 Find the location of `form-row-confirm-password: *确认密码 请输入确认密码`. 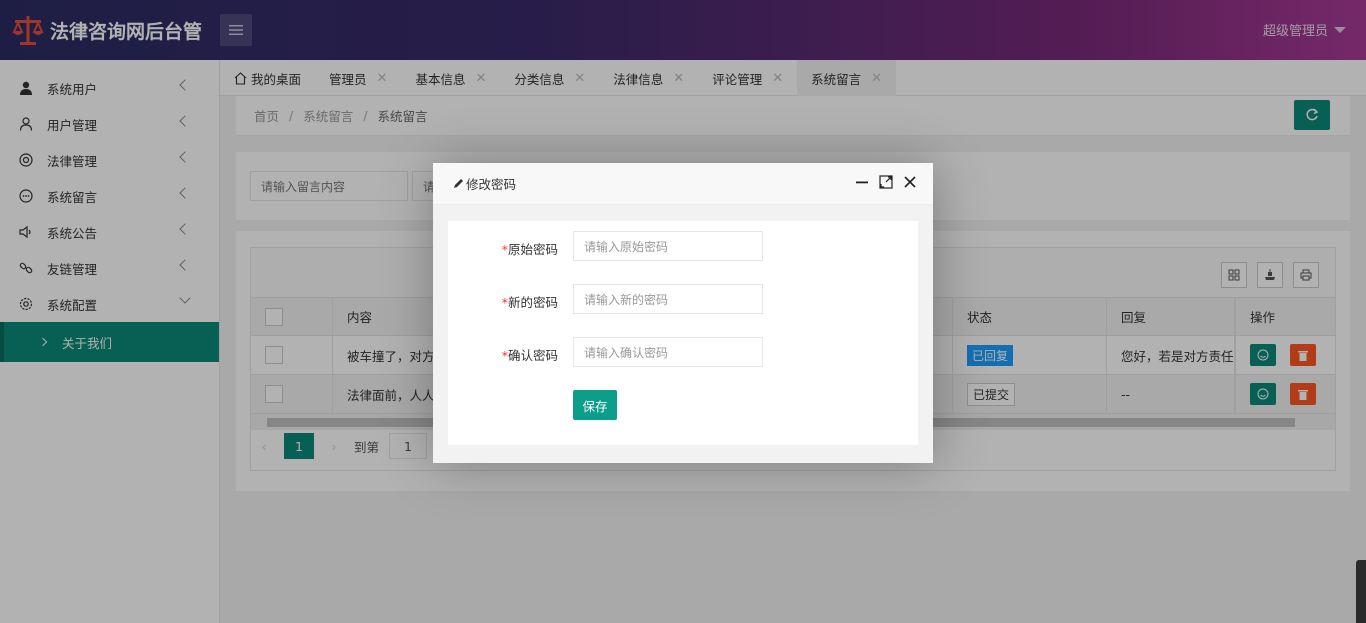

form-row-confirm-password: *确认密码 请输入确认密码 is located at coordinates (683, 352).